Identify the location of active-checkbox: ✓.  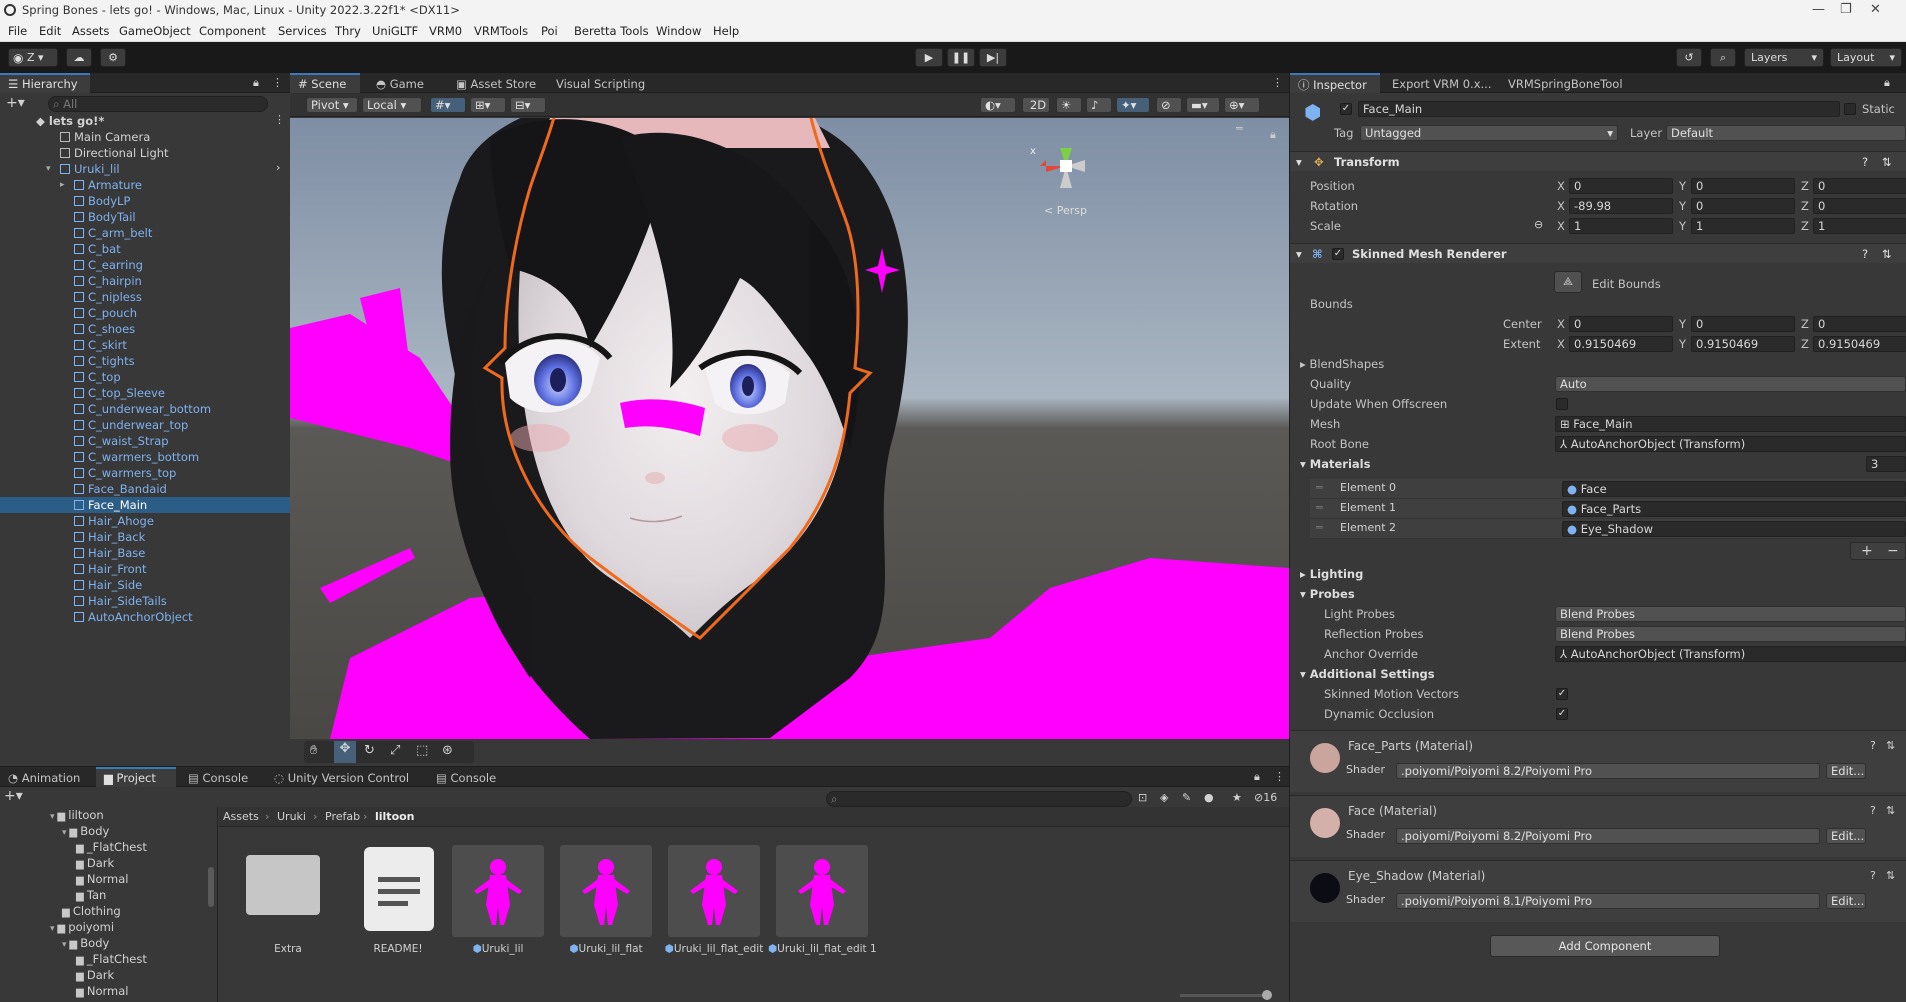
(1346, 109).